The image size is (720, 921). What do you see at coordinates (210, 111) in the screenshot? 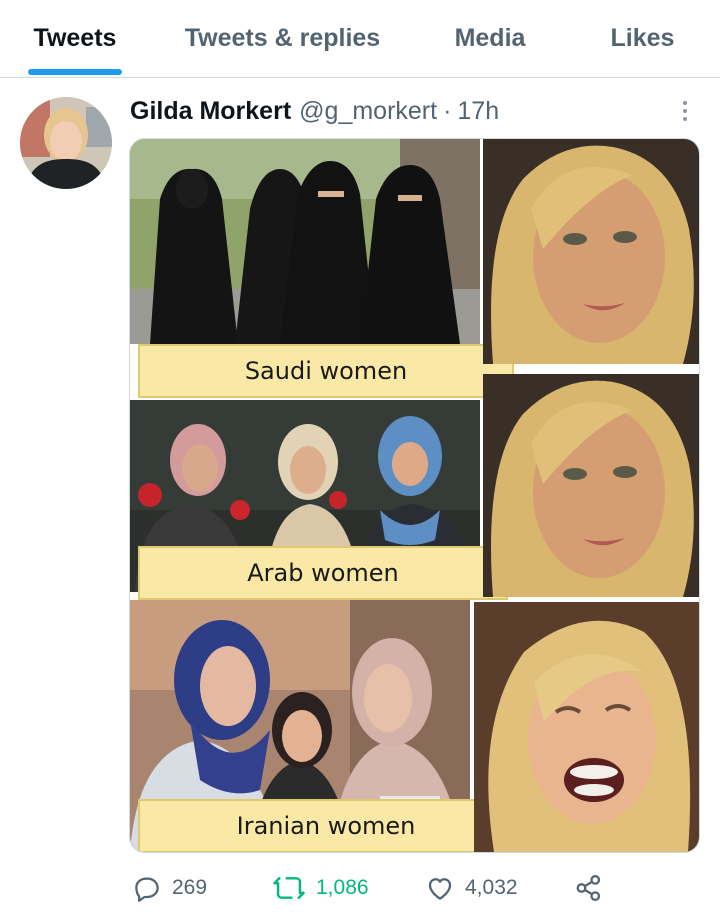
I see `author-name: Gilda Morkert` at bounding box center [210, 111].